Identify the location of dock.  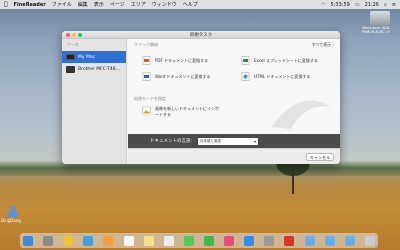
(199, 240).